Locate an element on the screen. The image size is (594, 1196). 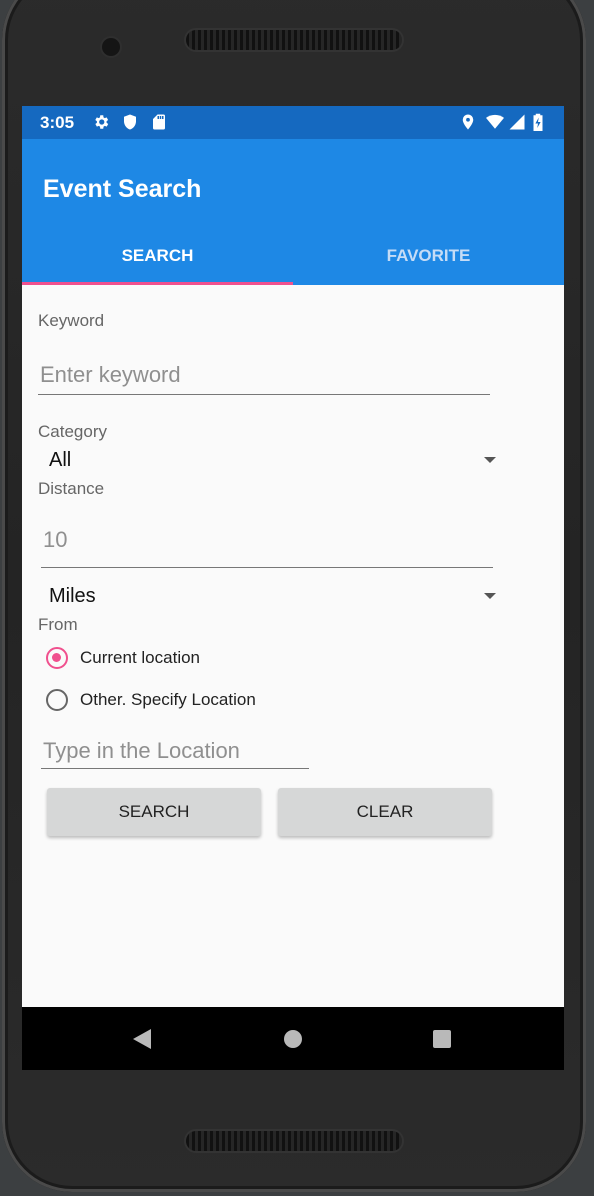
keyword-label: Keyword is located at coordinates (71, 320).